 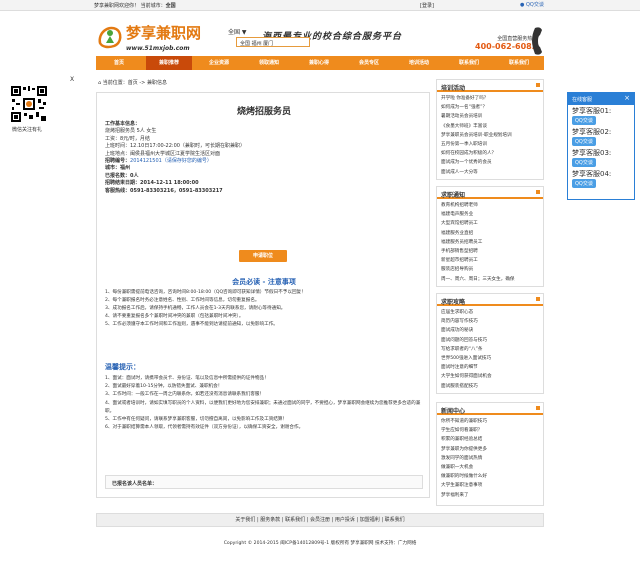 I want to click on service-name: 梦享客服01:, so click(x=592, y=111).